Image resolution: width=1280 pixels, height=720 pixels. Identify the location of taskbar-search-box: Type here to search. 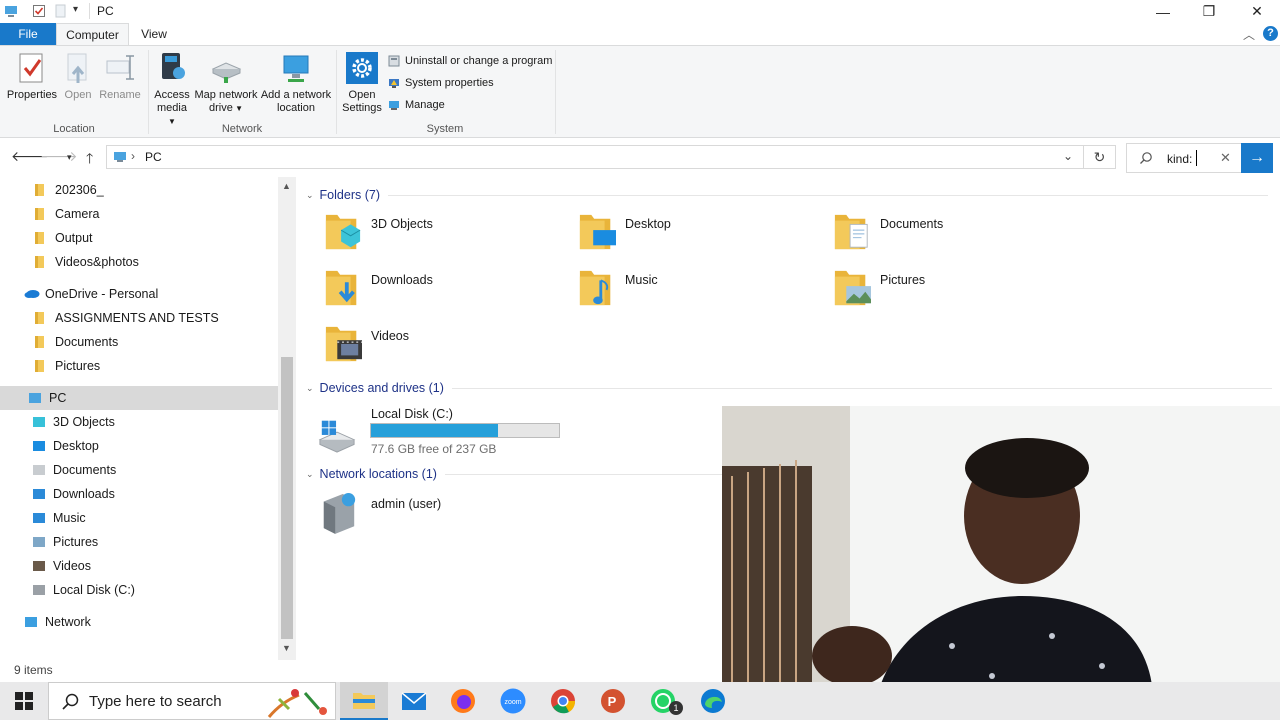
(192, 701).